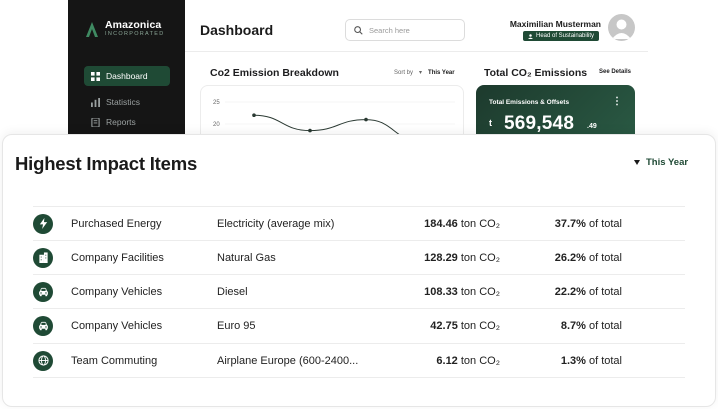  What do you see at coordinates (236, 325) in the screenshot?
I see `row-source: Euro 95` at bounding box center [236, 325].